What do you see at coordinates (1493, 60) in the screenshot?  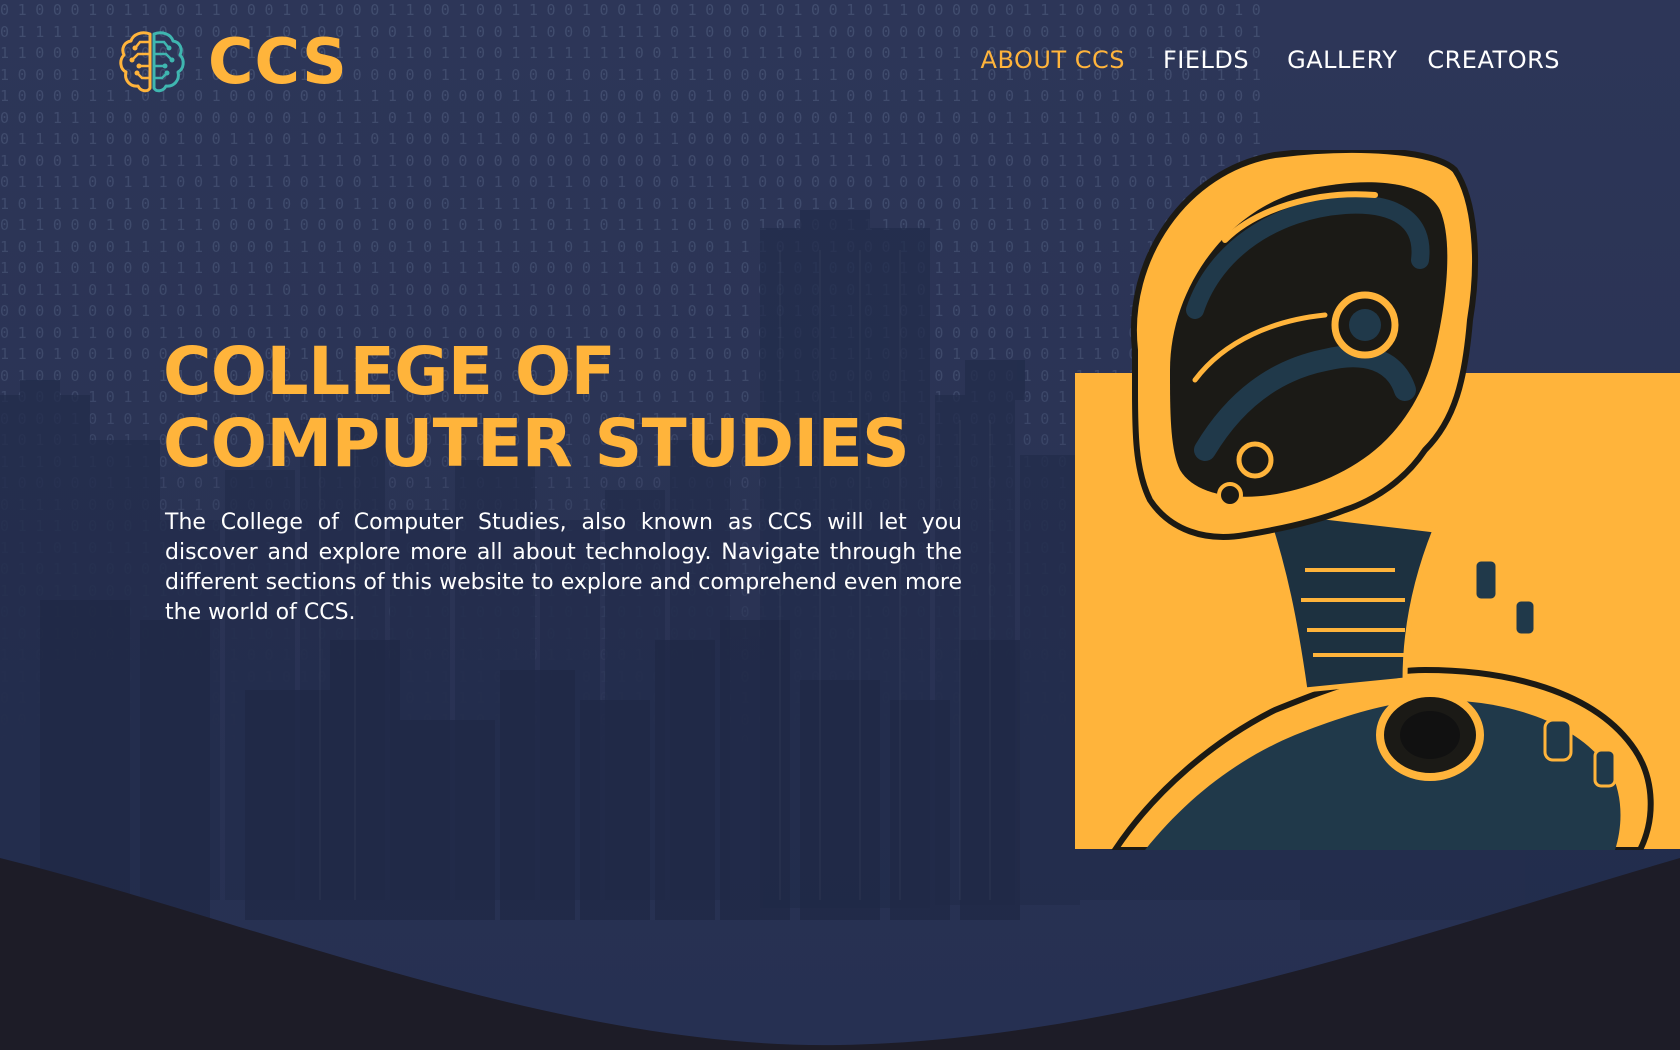 I see `nav-creators: CREATORS` at bounding box center [1493, 60].